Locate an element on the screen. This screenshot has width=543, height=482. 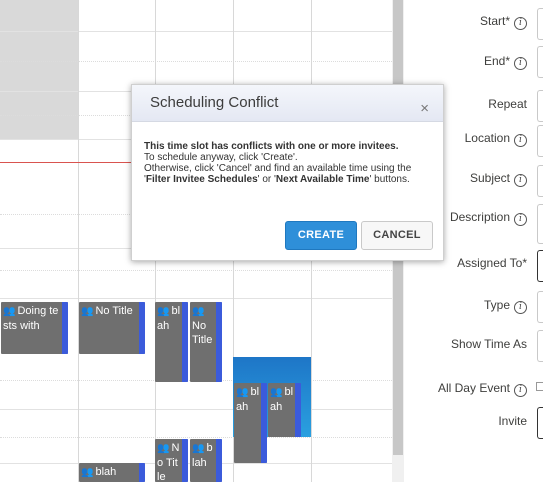
assigned-to-input is located at coordinates (540, 266).